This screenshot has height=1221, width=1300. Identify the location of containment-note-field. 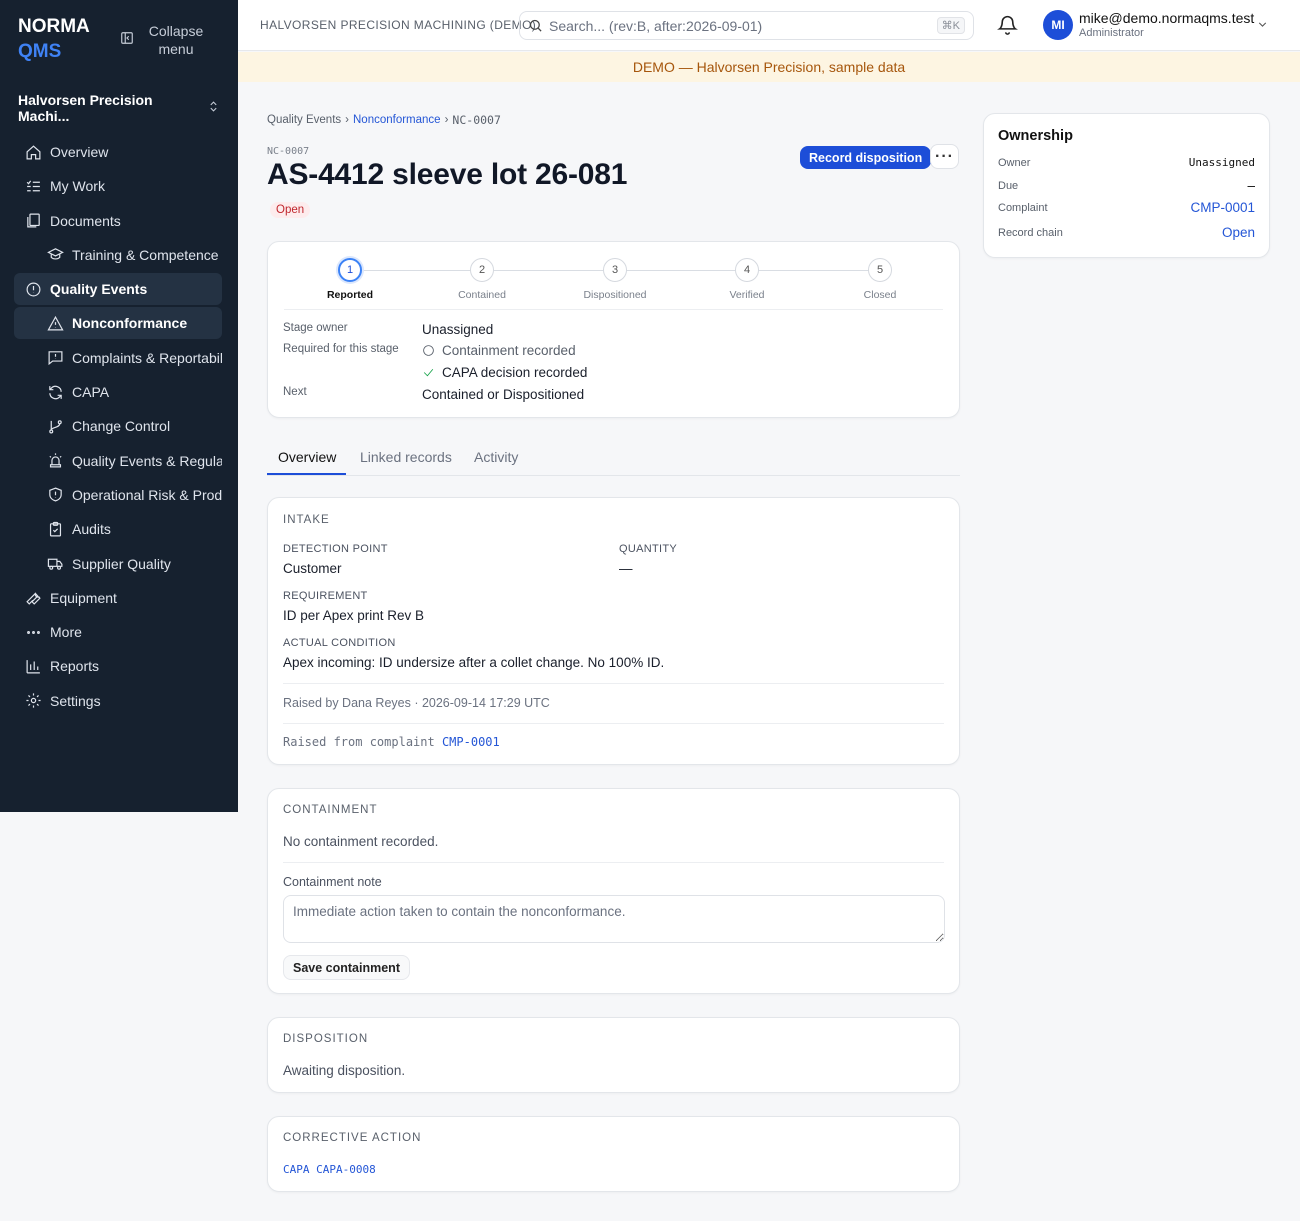
(614, 919).